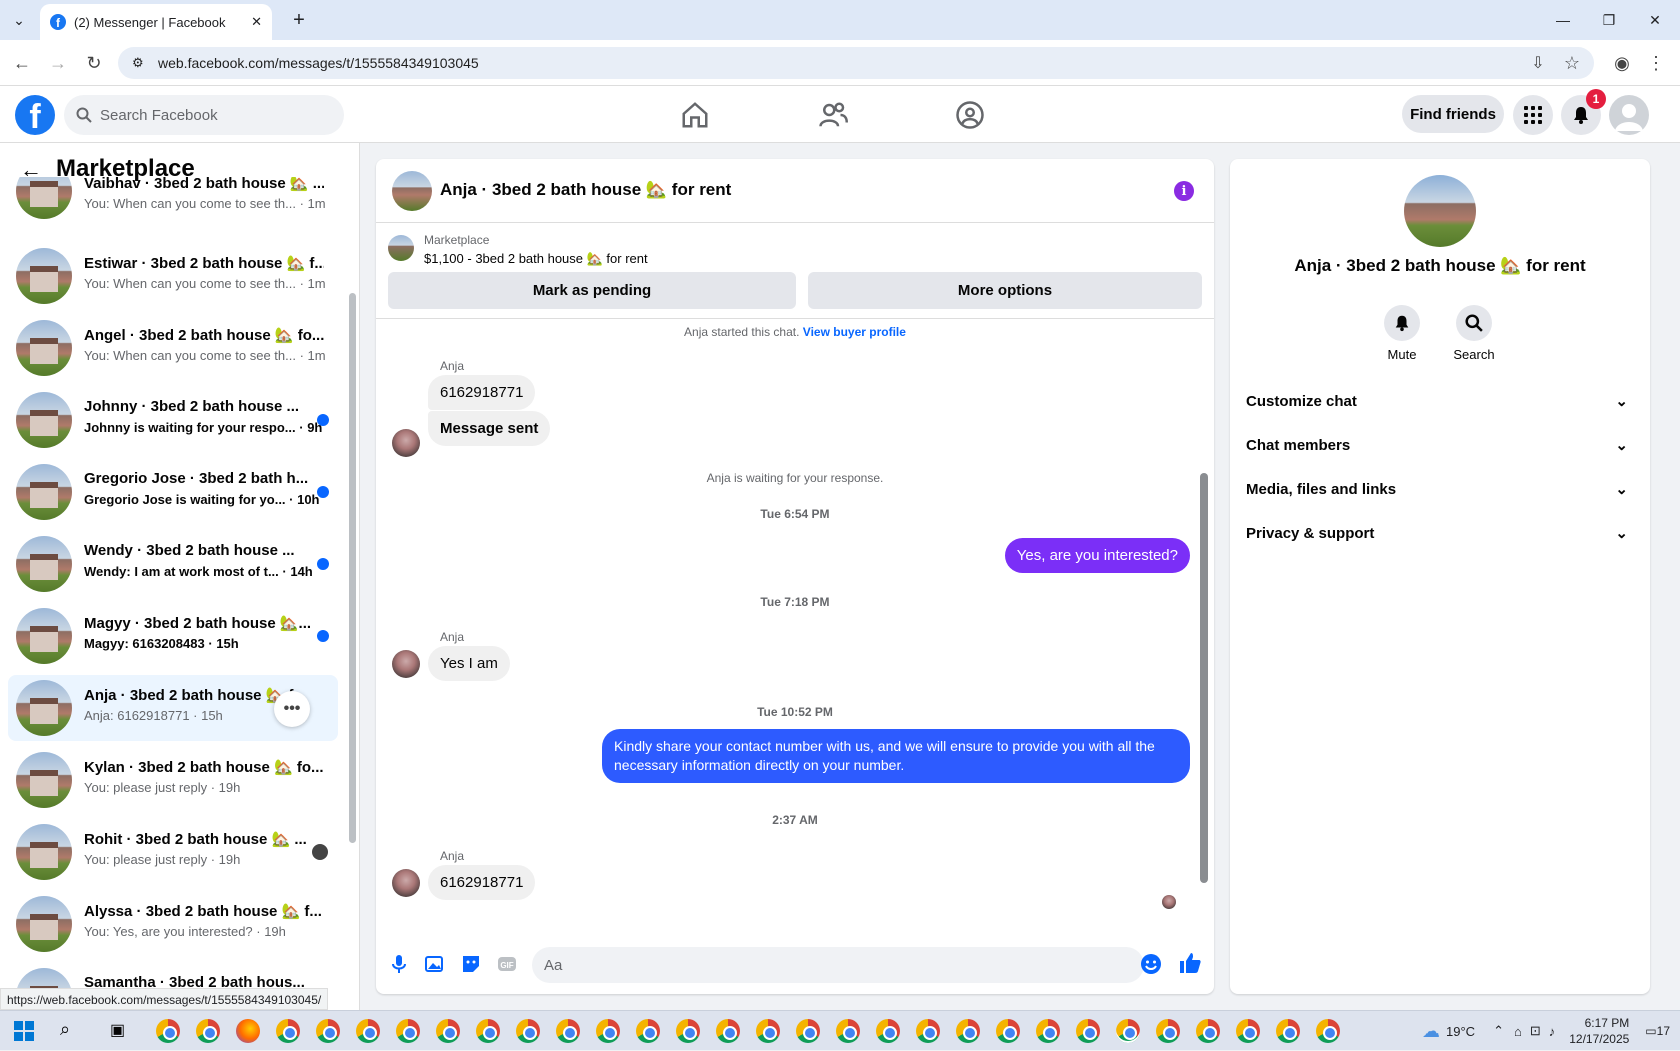 The image size is (1680, 1051). Describe the element at coordinates (1518, 1031) in the screenshot. I see `network-icon: ⌂` at that location.